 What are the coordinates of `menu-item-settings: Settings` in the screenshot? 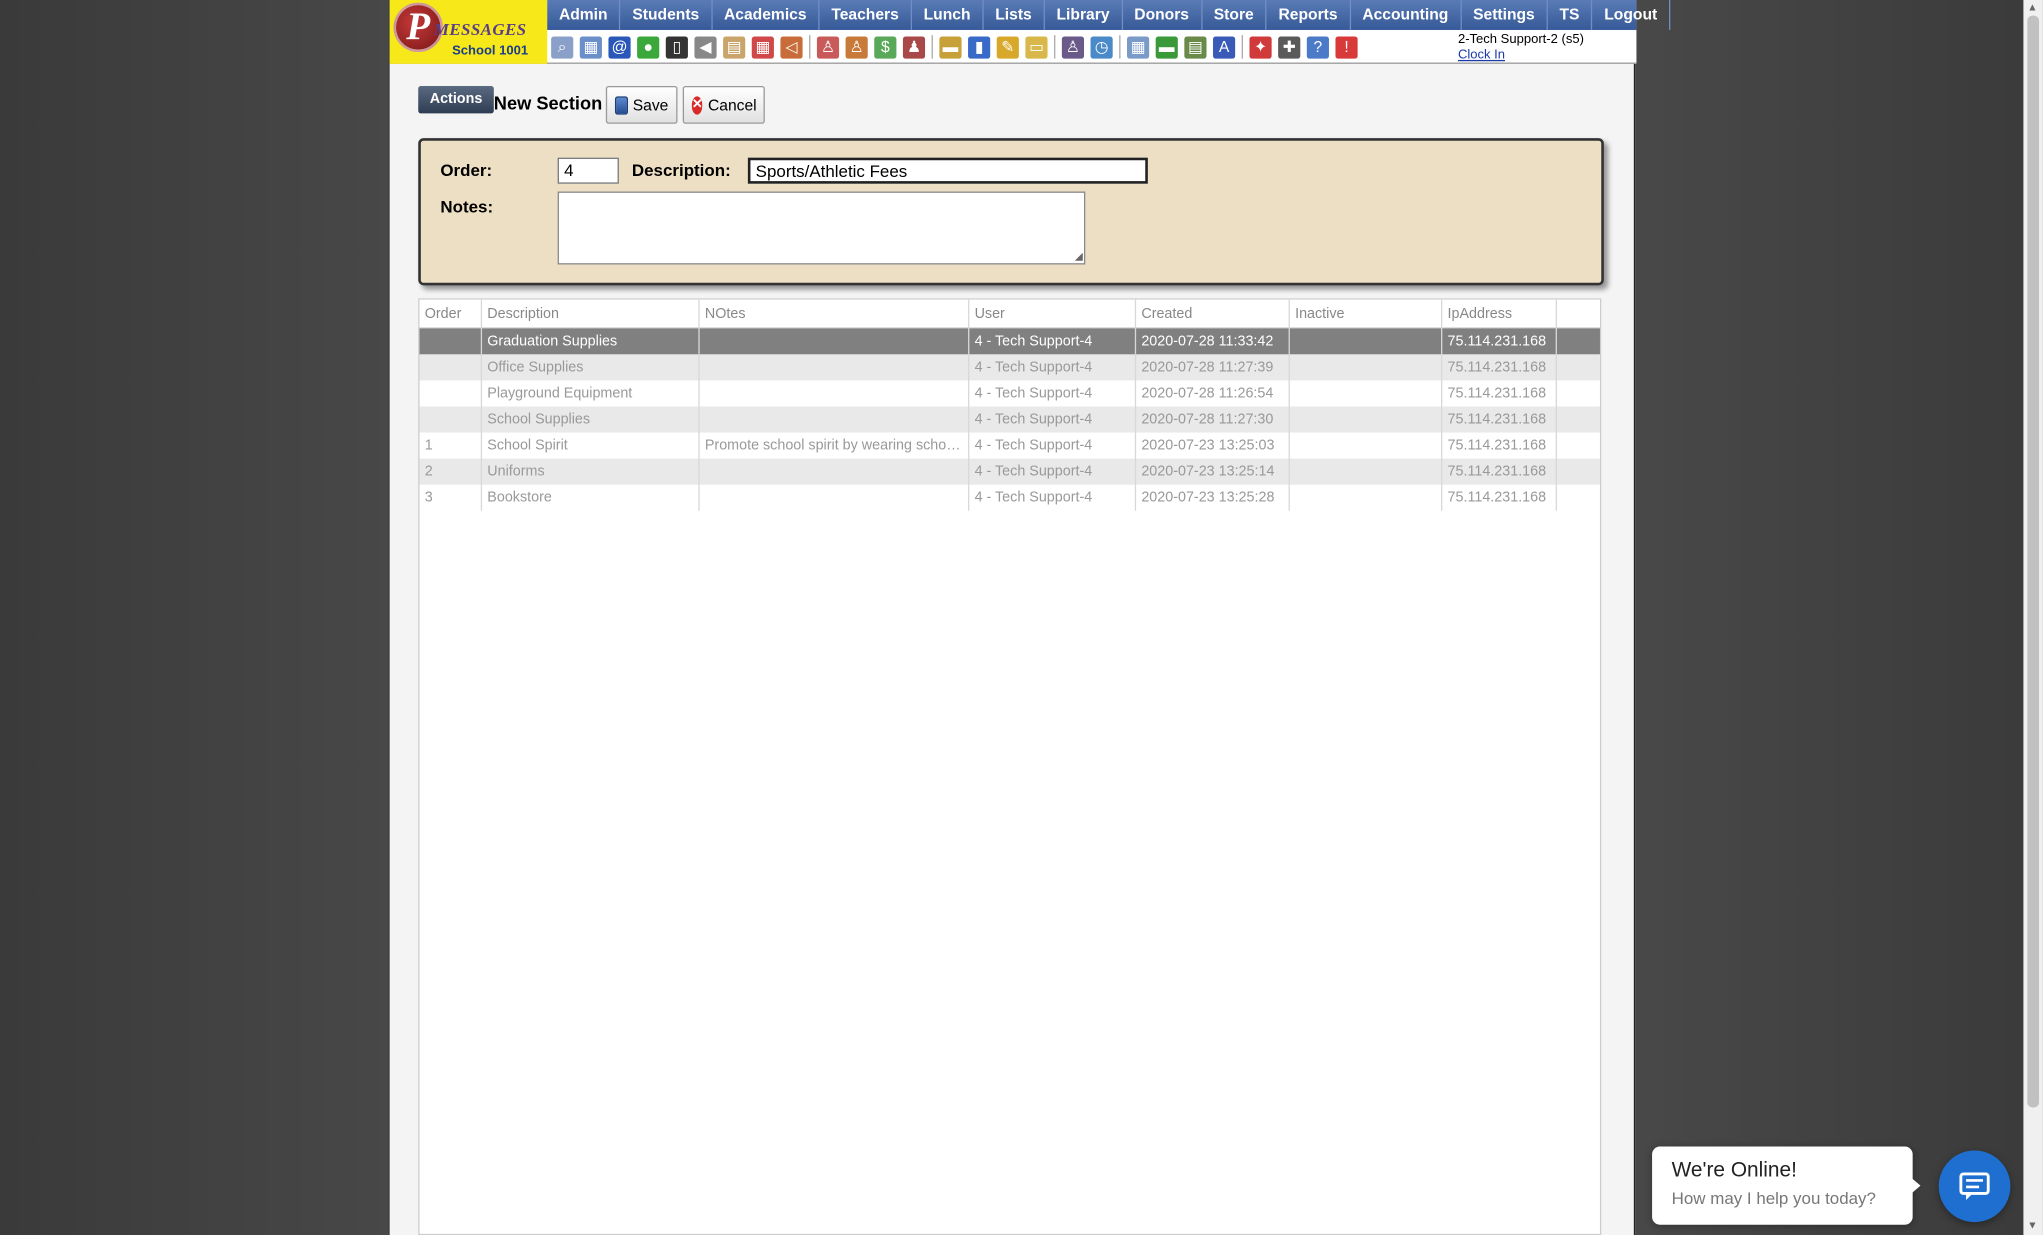 It's located at (1504, 15).